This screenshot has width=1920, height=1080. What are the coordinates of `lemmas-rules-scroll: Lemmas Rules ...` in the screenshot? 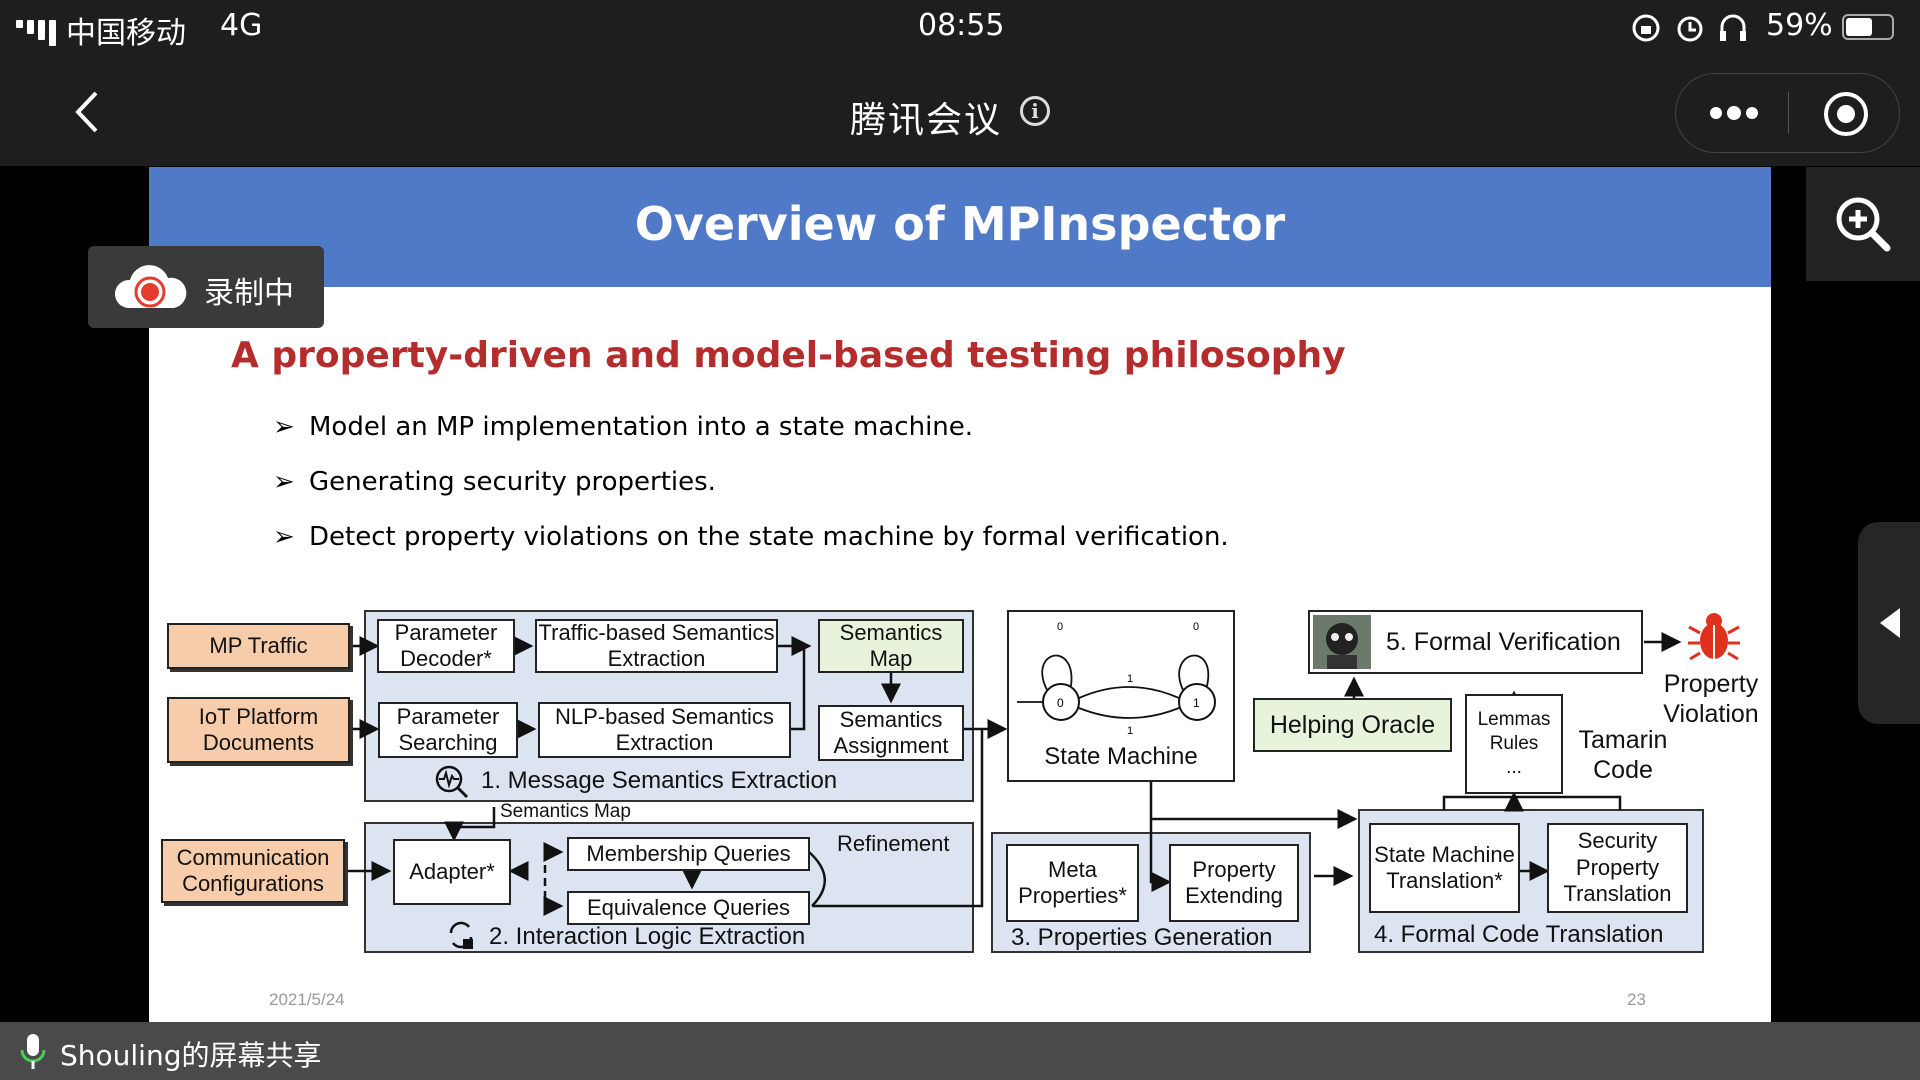 It's located at (1514, 744).